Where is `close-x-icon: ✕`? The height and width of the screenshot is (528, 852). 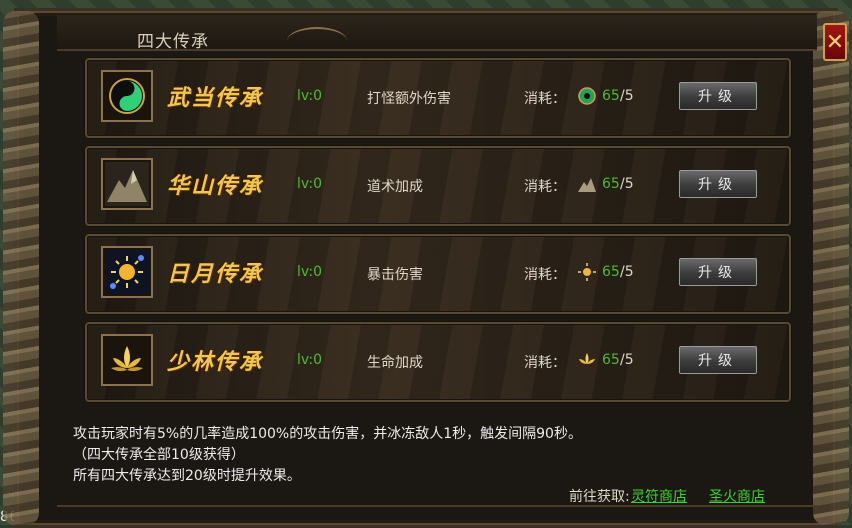
close-x-icon: ✕ is located at coordinates (835, 42).